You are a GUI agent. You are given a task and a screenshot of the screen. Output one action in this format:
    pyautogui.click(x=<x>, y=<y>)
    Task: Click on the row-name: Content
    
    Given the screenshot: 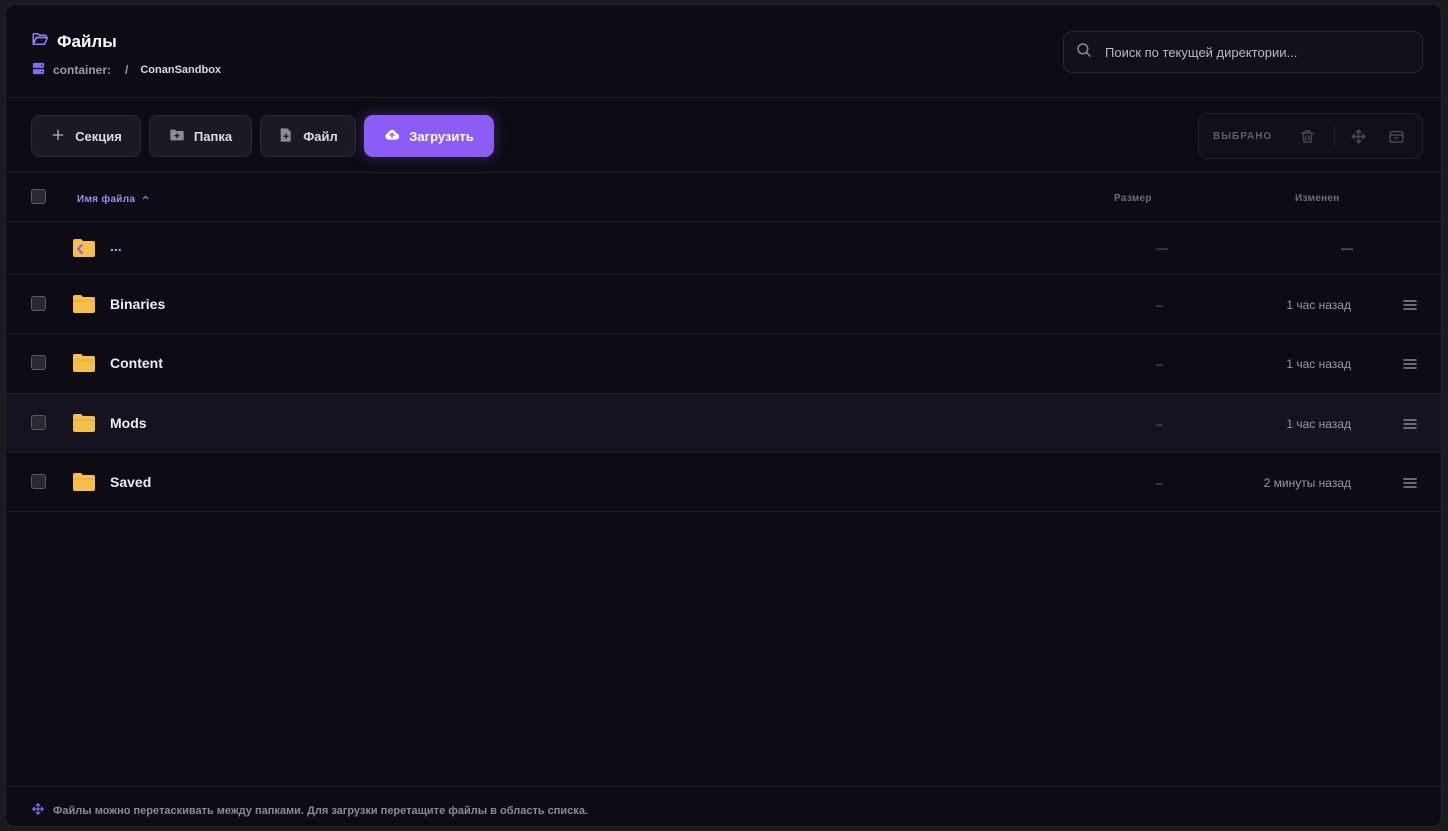 What is the action you would take?
    pyautogui.click(x=136, y=363)
    